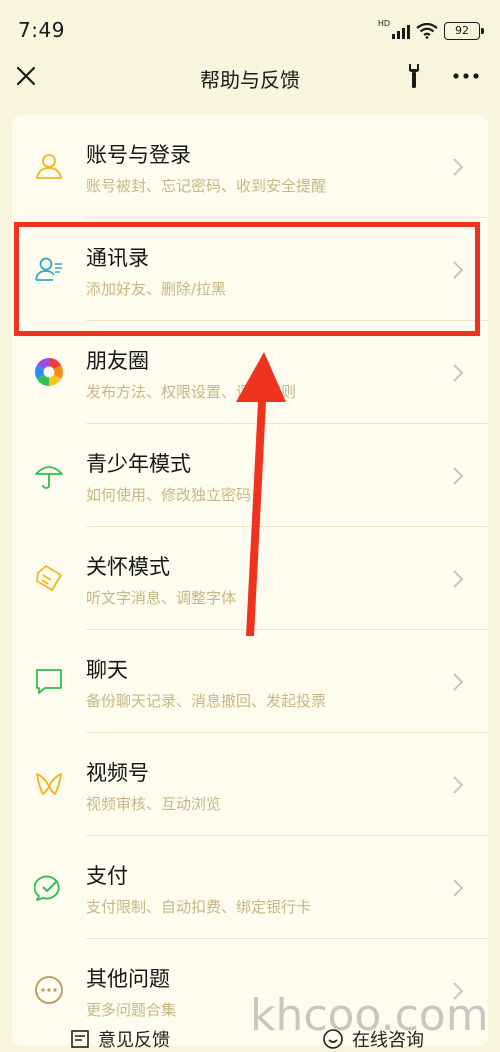 The width and height of the screenshot is (500, 1052). What do you see at coordinates (414, 76) in the screenshot?
I see `wrench-icon` at bounding box center [414, 76].